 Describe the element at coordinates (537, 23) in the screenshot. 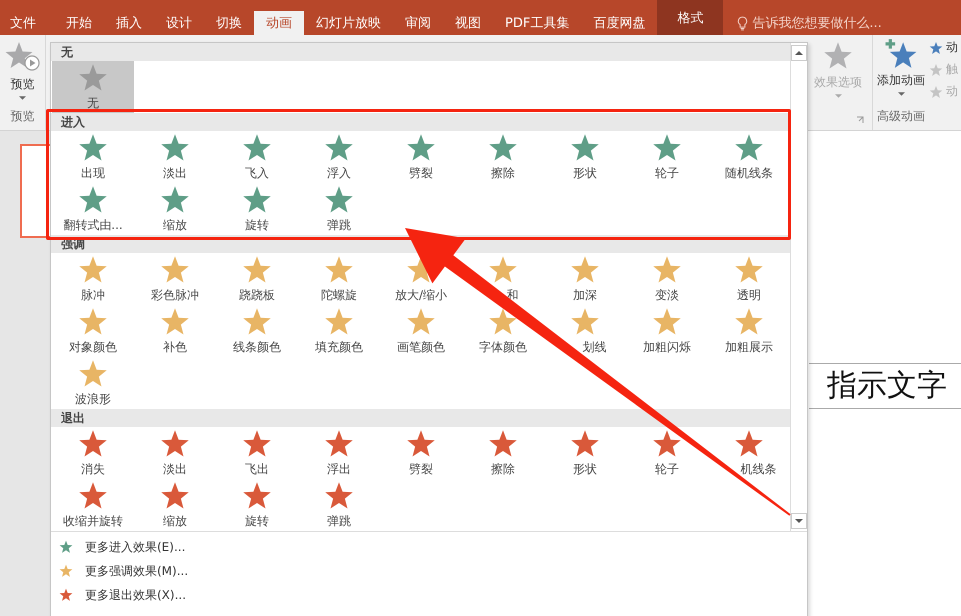

I see `ribbon-tab: PDF工具集` at that location.